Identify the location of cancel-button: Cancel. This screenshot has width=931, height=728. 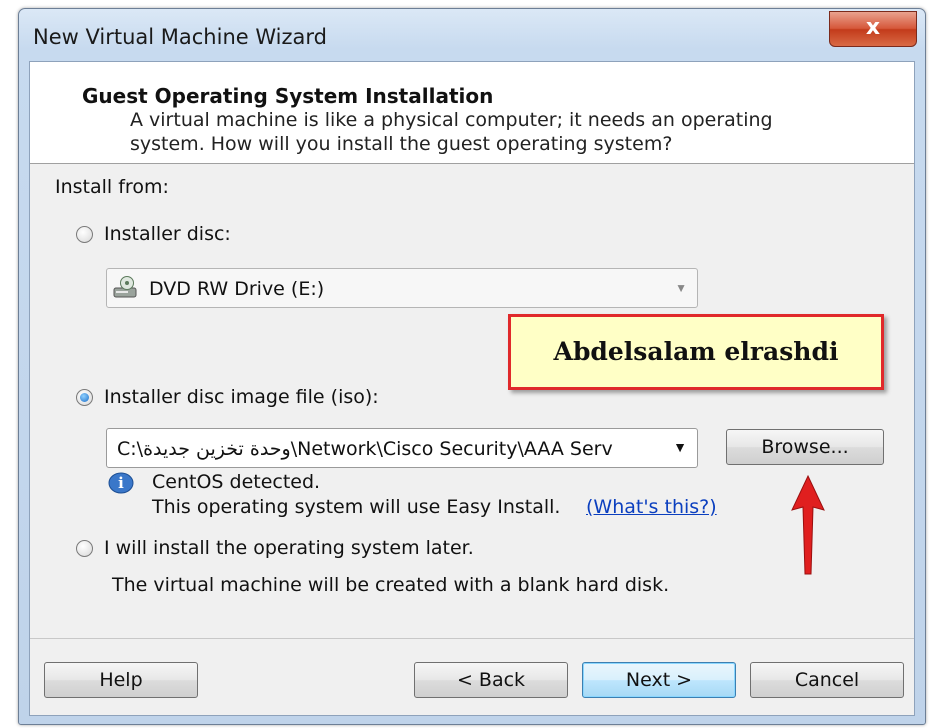
(827, 680).